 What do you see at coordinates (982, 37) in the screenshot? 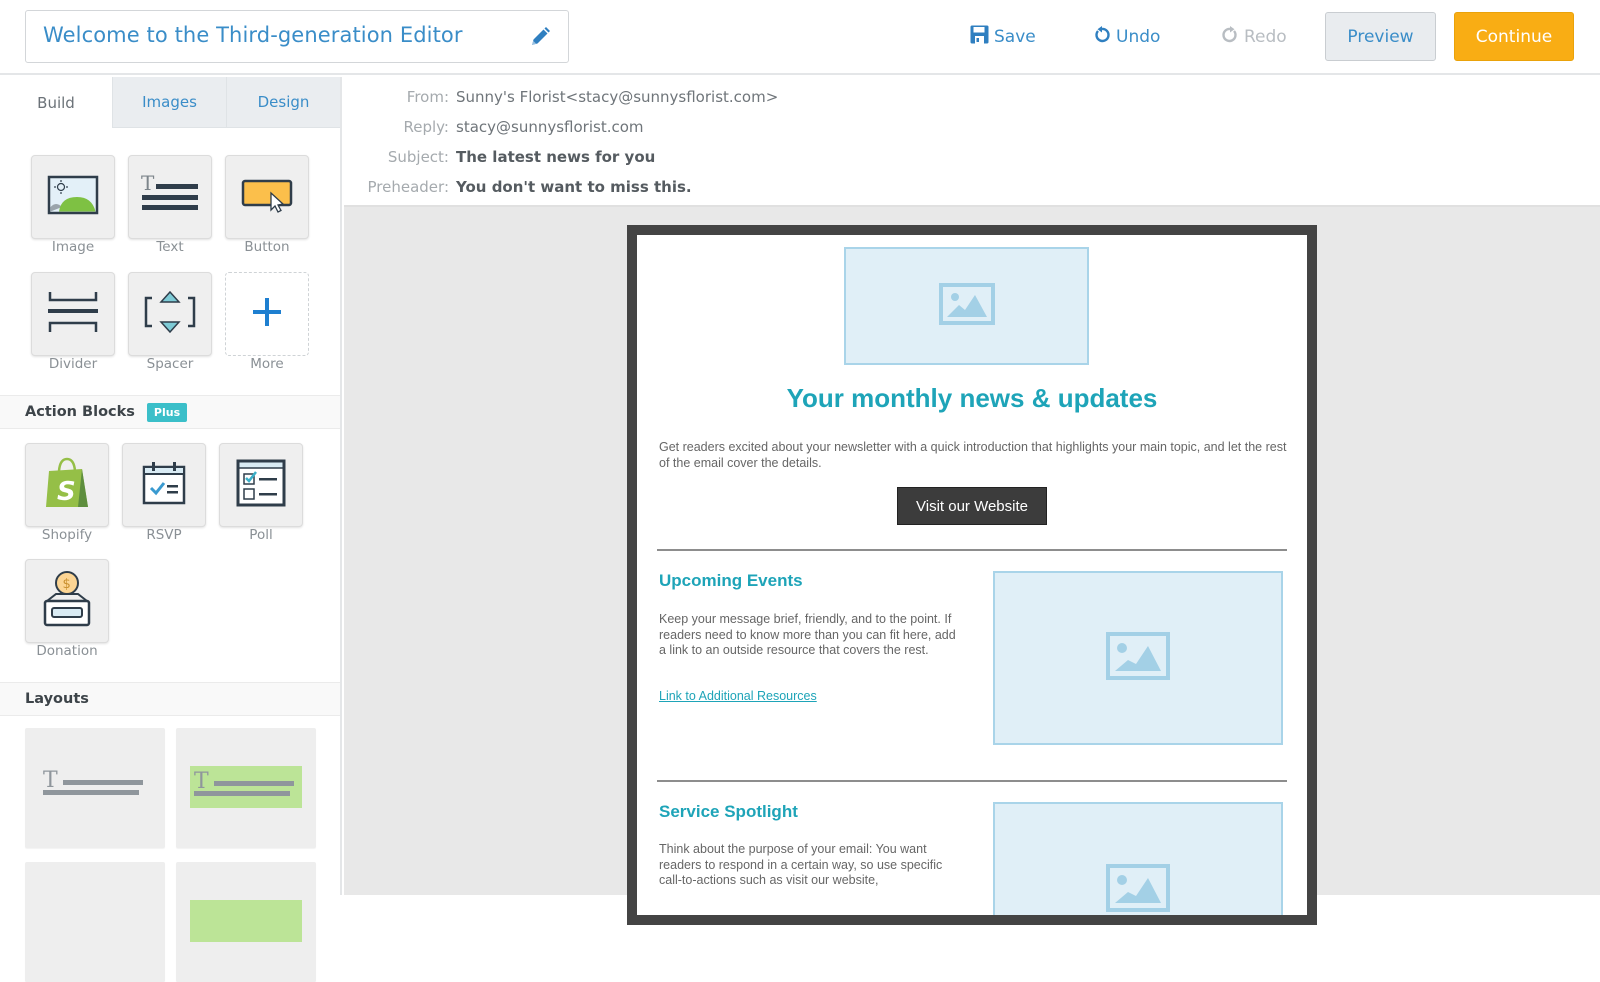
I see `save-icon` at bounding box center [982, 37].